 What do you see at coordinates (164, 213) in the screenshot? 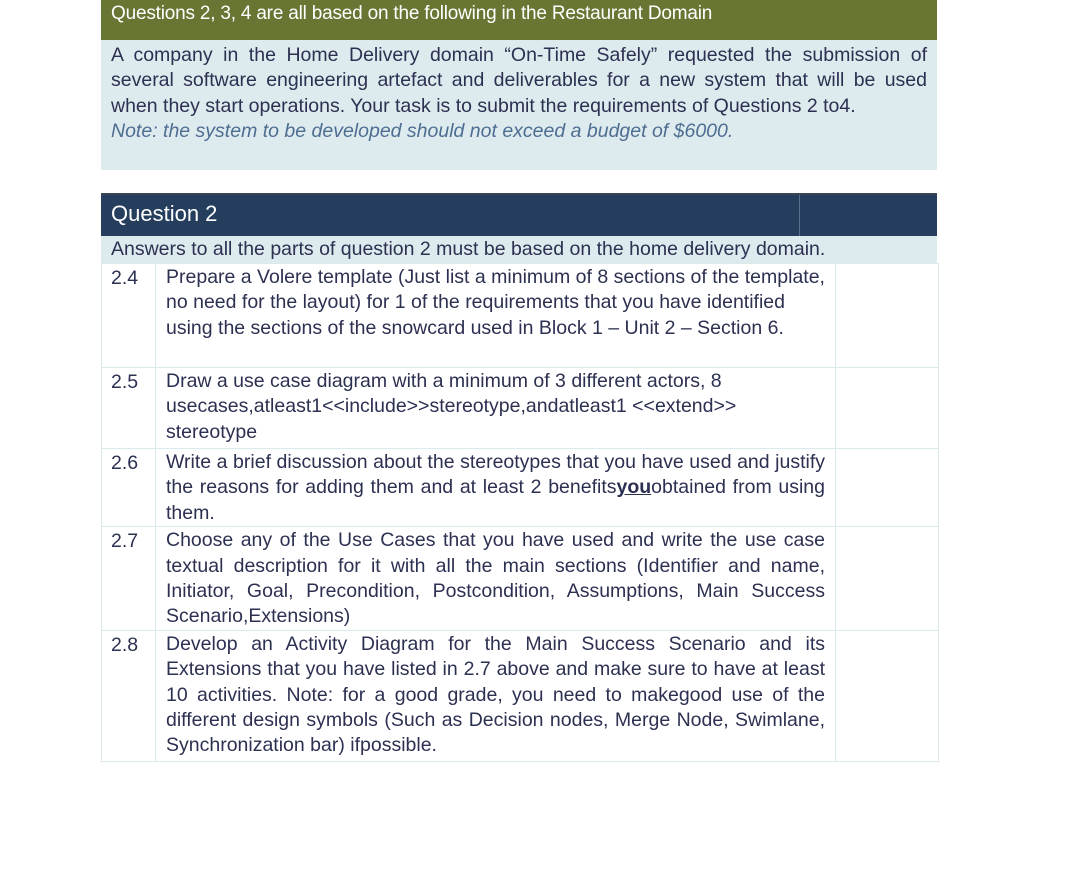
I see `question-title: Question 2` at bounding box center [164, 213].